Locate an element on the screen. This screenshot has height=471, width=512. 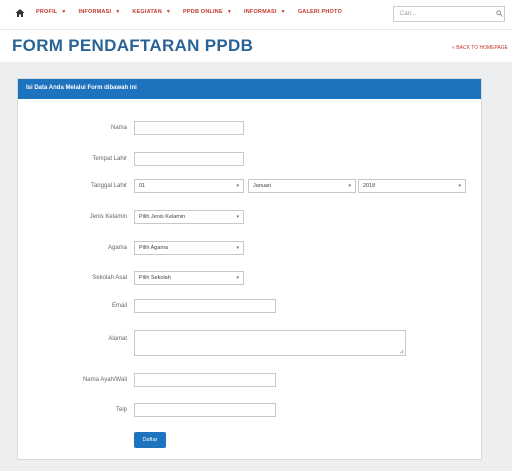
nama-ayah-label: Nama Ayah/Wali is located at coordinates (104, 380).